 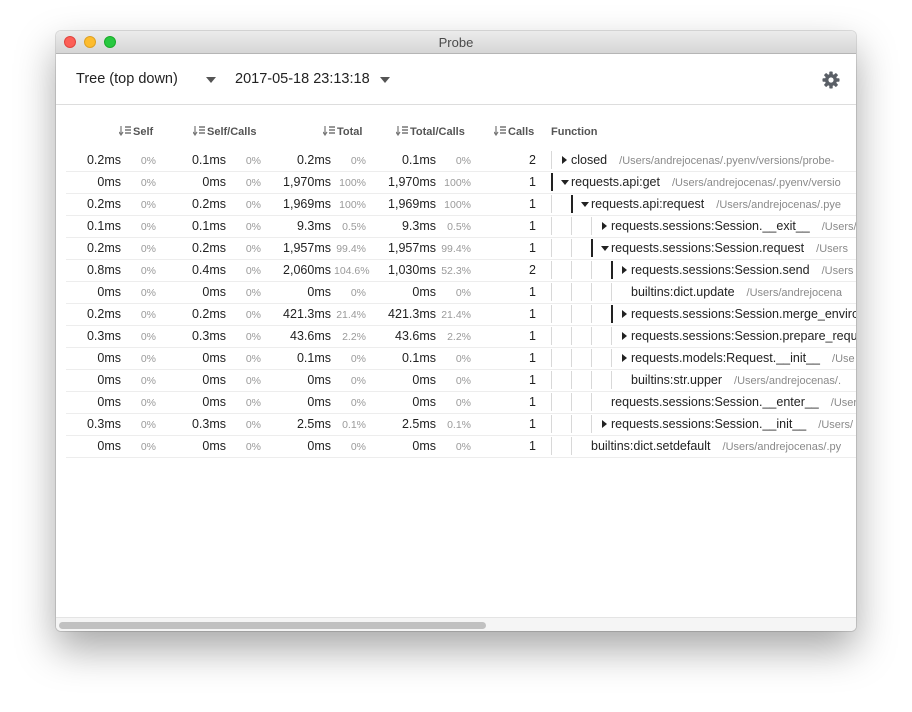 What do you see at coordinates (831, 80) in the screenshot?
I see `gear-icon` at bounding box center [831, 80].